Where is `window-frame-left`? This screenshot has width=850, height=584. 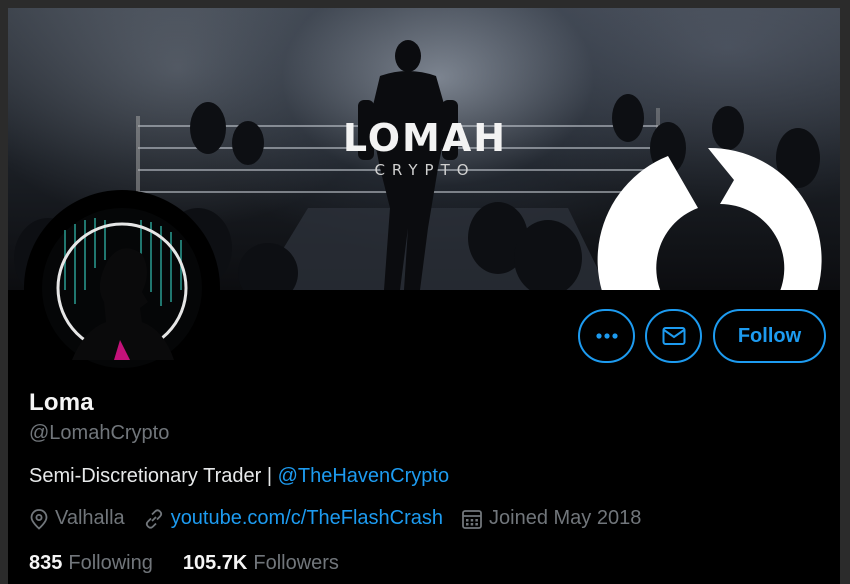 window-frame-left is located at coordinates (4, 292).